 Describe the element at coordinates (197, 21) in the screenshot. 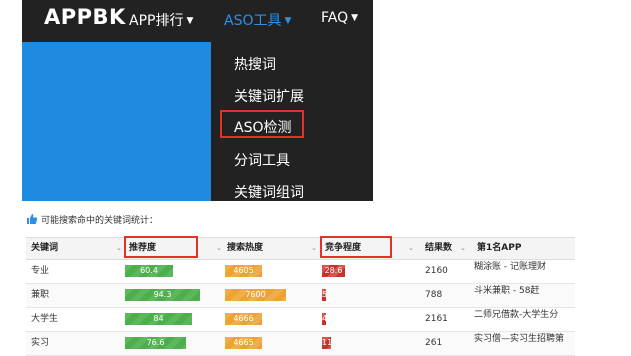

I see `top-navbar: APPBK APP排行 ▼ ASO工具 ▼ FAQ ▼` at that location.